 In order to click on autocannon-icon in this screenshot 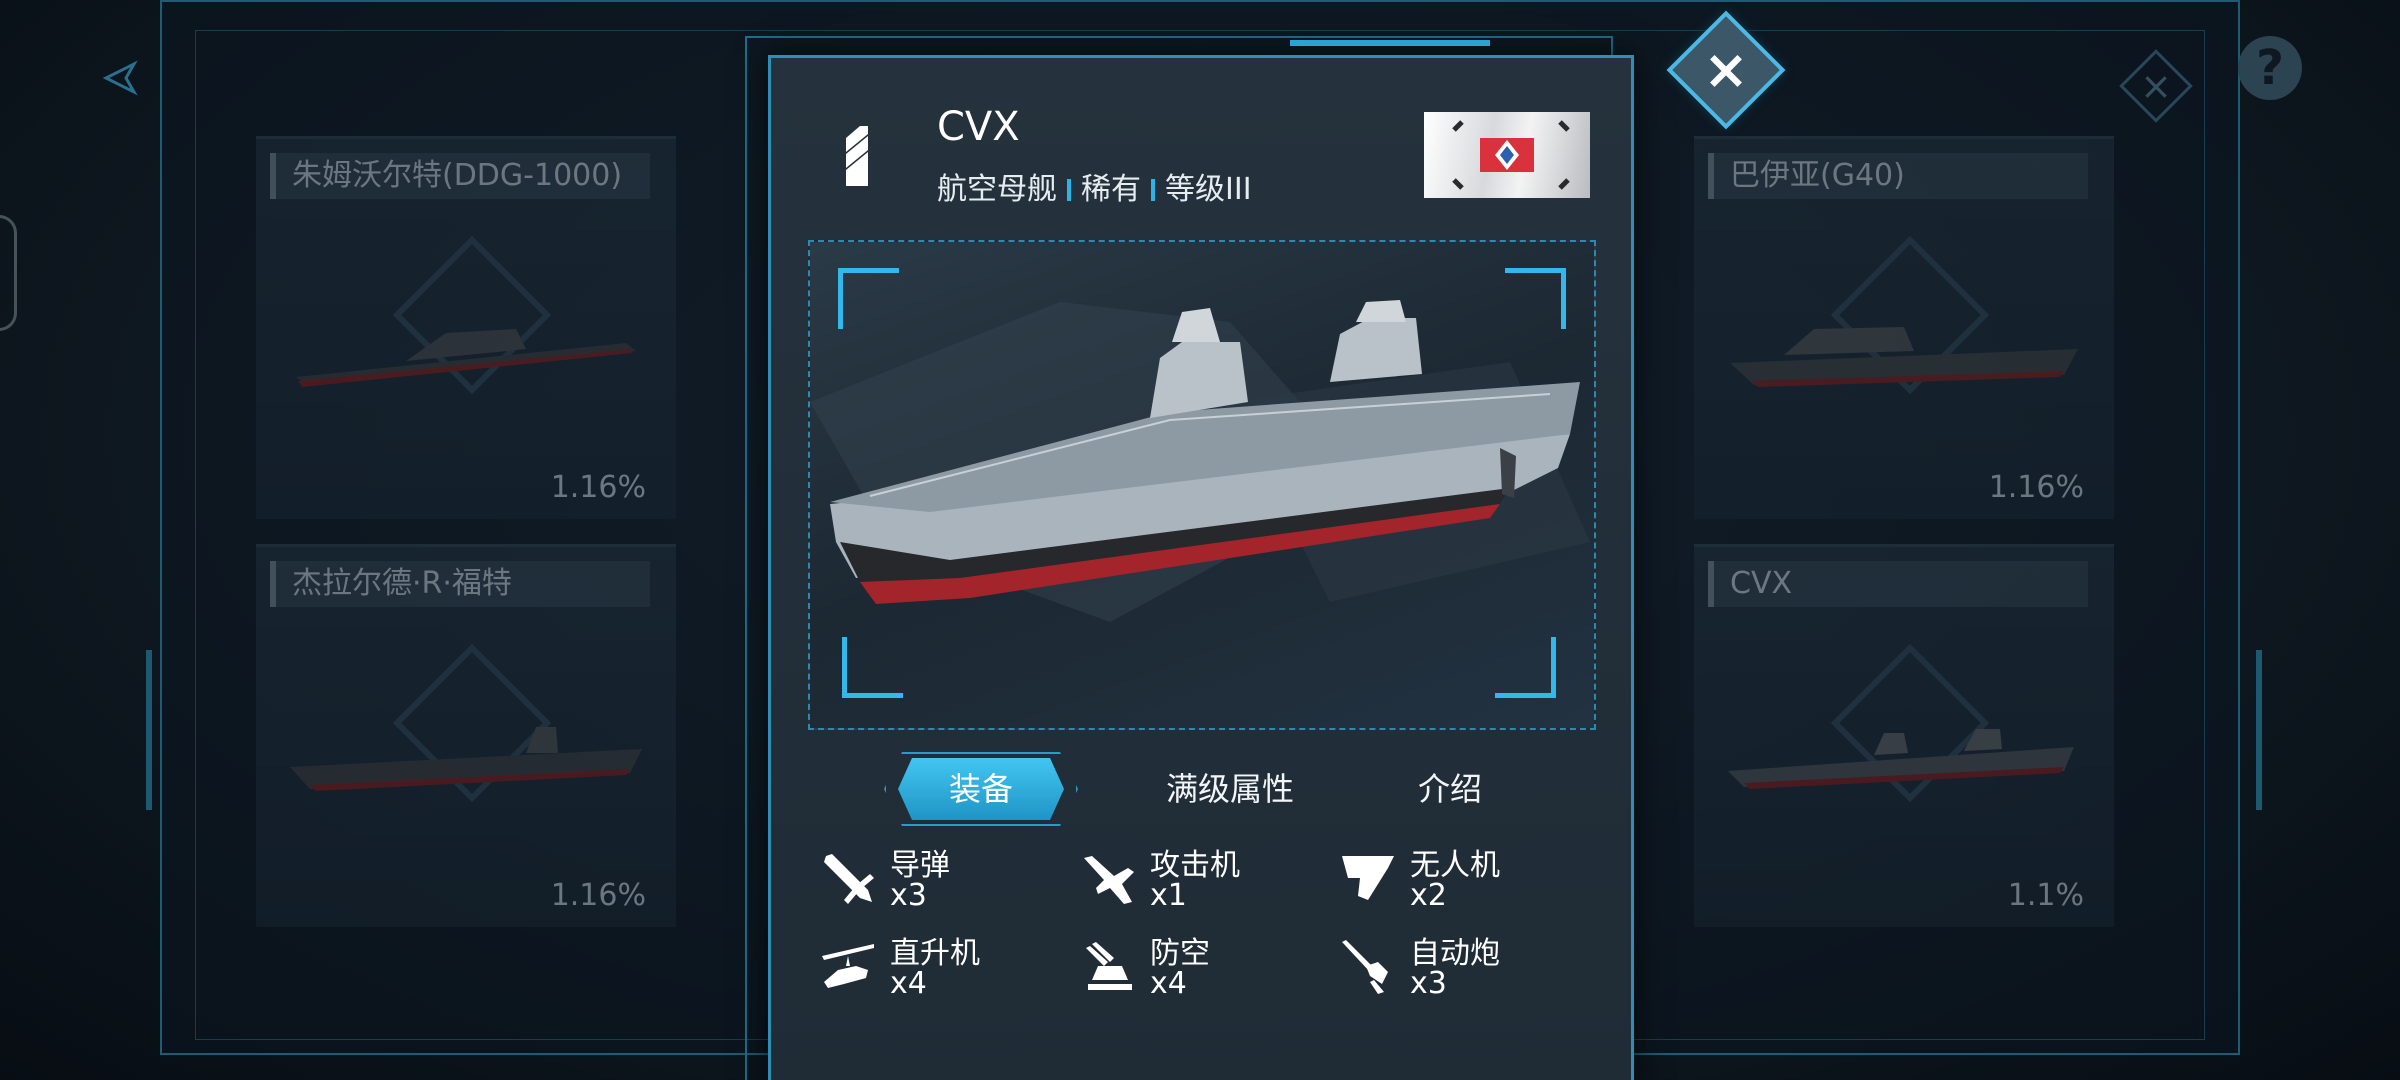, I will do `click(1365, 967)`.